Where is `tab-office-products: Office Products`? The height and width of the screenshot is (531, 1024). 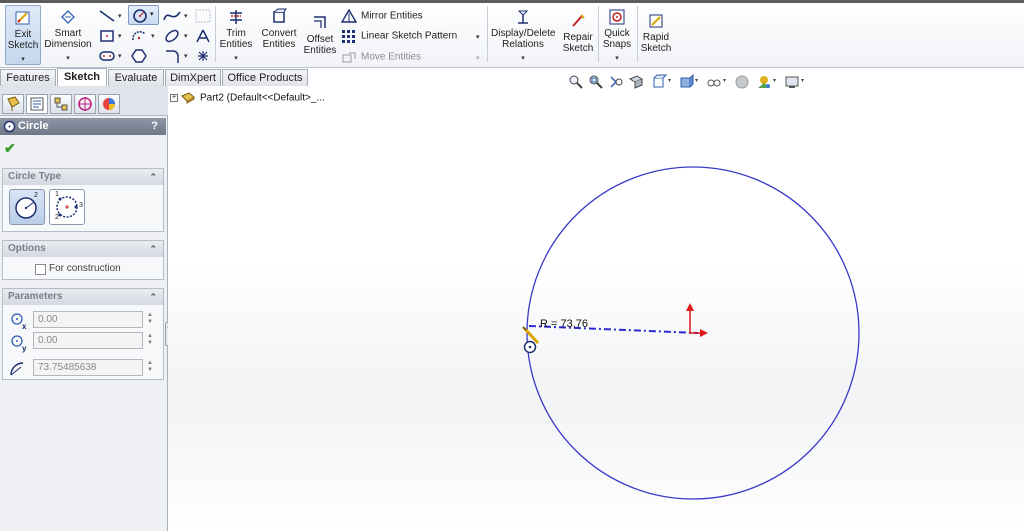
tab-office-products: Office Products is located at coordinates (265, 77).